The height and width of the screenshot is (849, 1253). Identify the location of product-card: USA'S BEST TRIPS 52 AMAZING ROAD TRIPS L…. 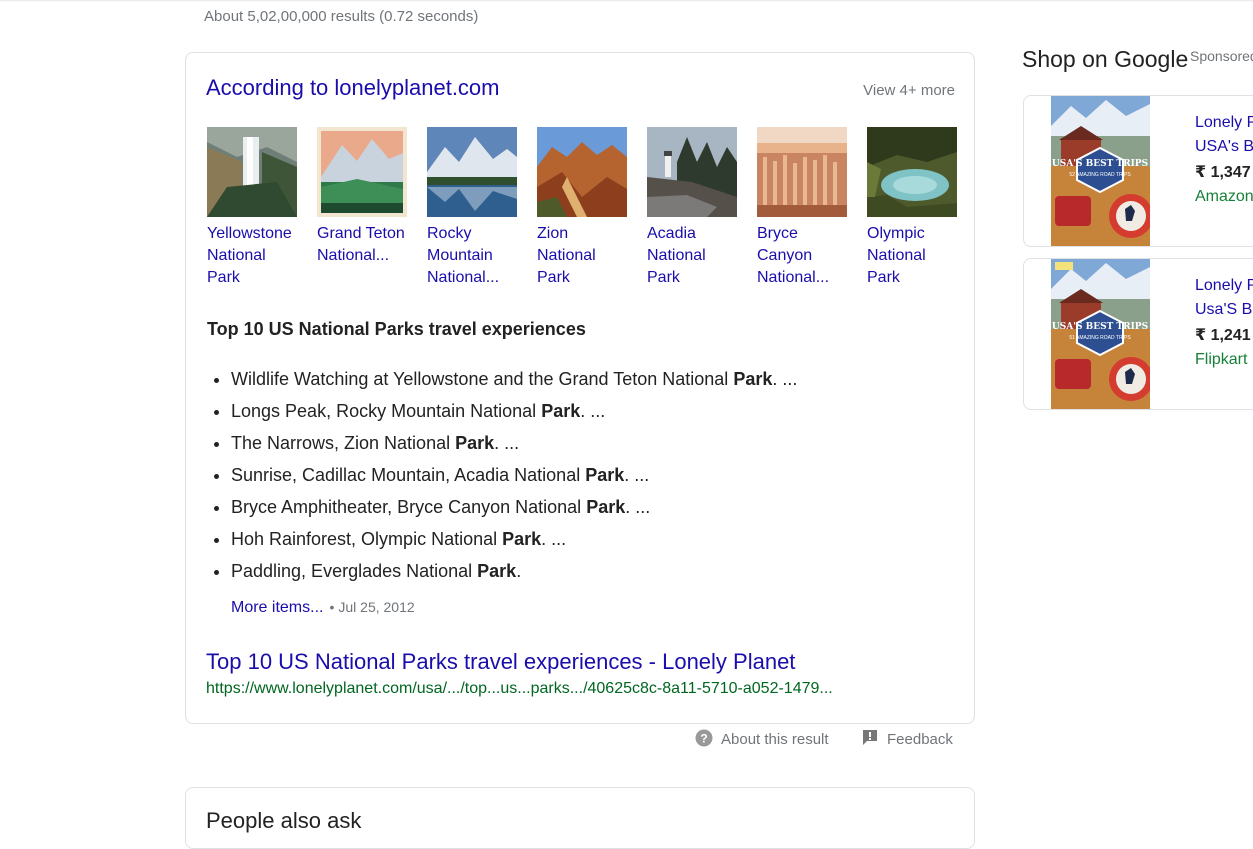
(1138, 171).